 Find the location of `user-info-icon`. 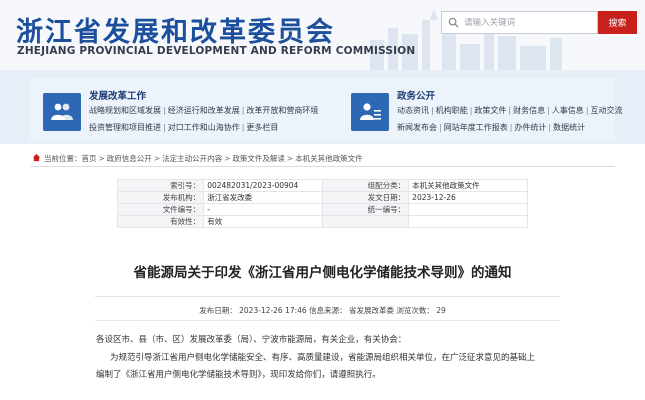

user-info-icon is located at coordinates (370, 112).